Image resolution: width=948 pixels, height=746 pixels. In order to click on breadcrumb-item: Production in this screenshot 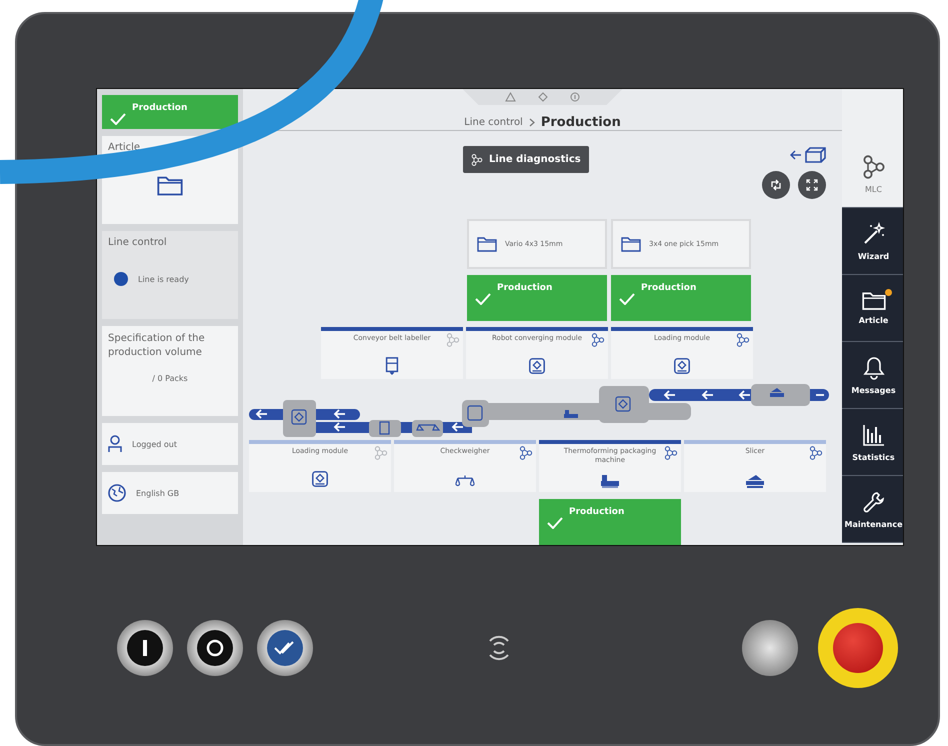, I will do `click(580, 122)`.